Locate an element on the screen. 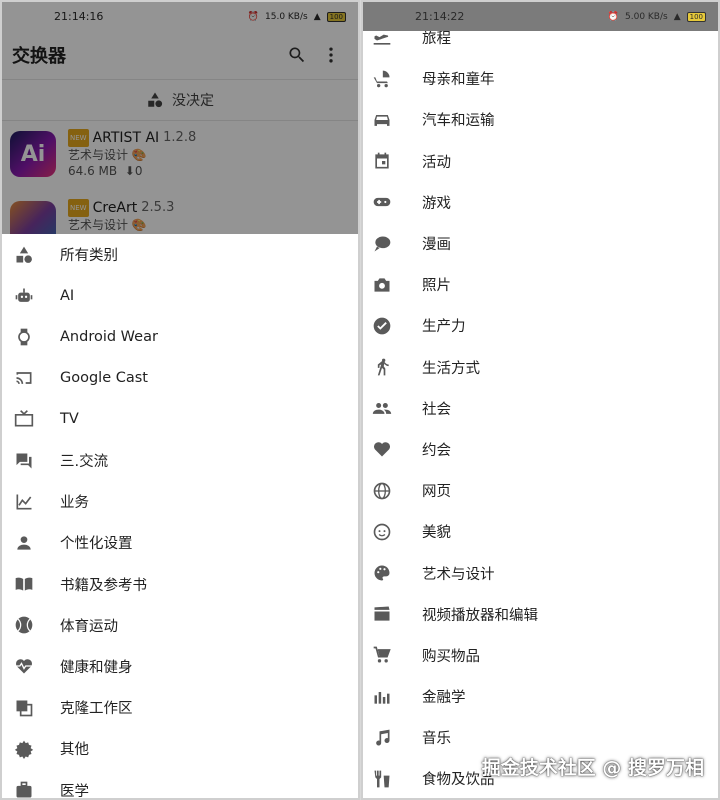  app-list-item: Ai NEW ARTIST AI 1.2.8 艺术与设计 🎨 64.6 MB ⬇0 is located at coordinates (180, 160).